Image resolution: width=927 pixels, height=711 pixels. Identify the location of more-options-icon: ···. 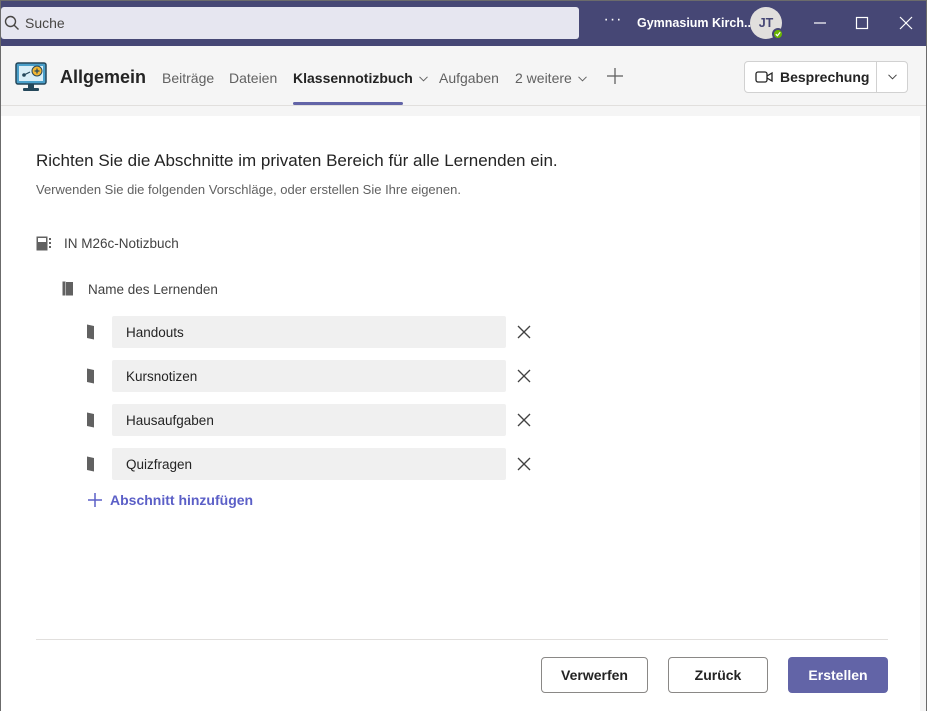
(613, 20).